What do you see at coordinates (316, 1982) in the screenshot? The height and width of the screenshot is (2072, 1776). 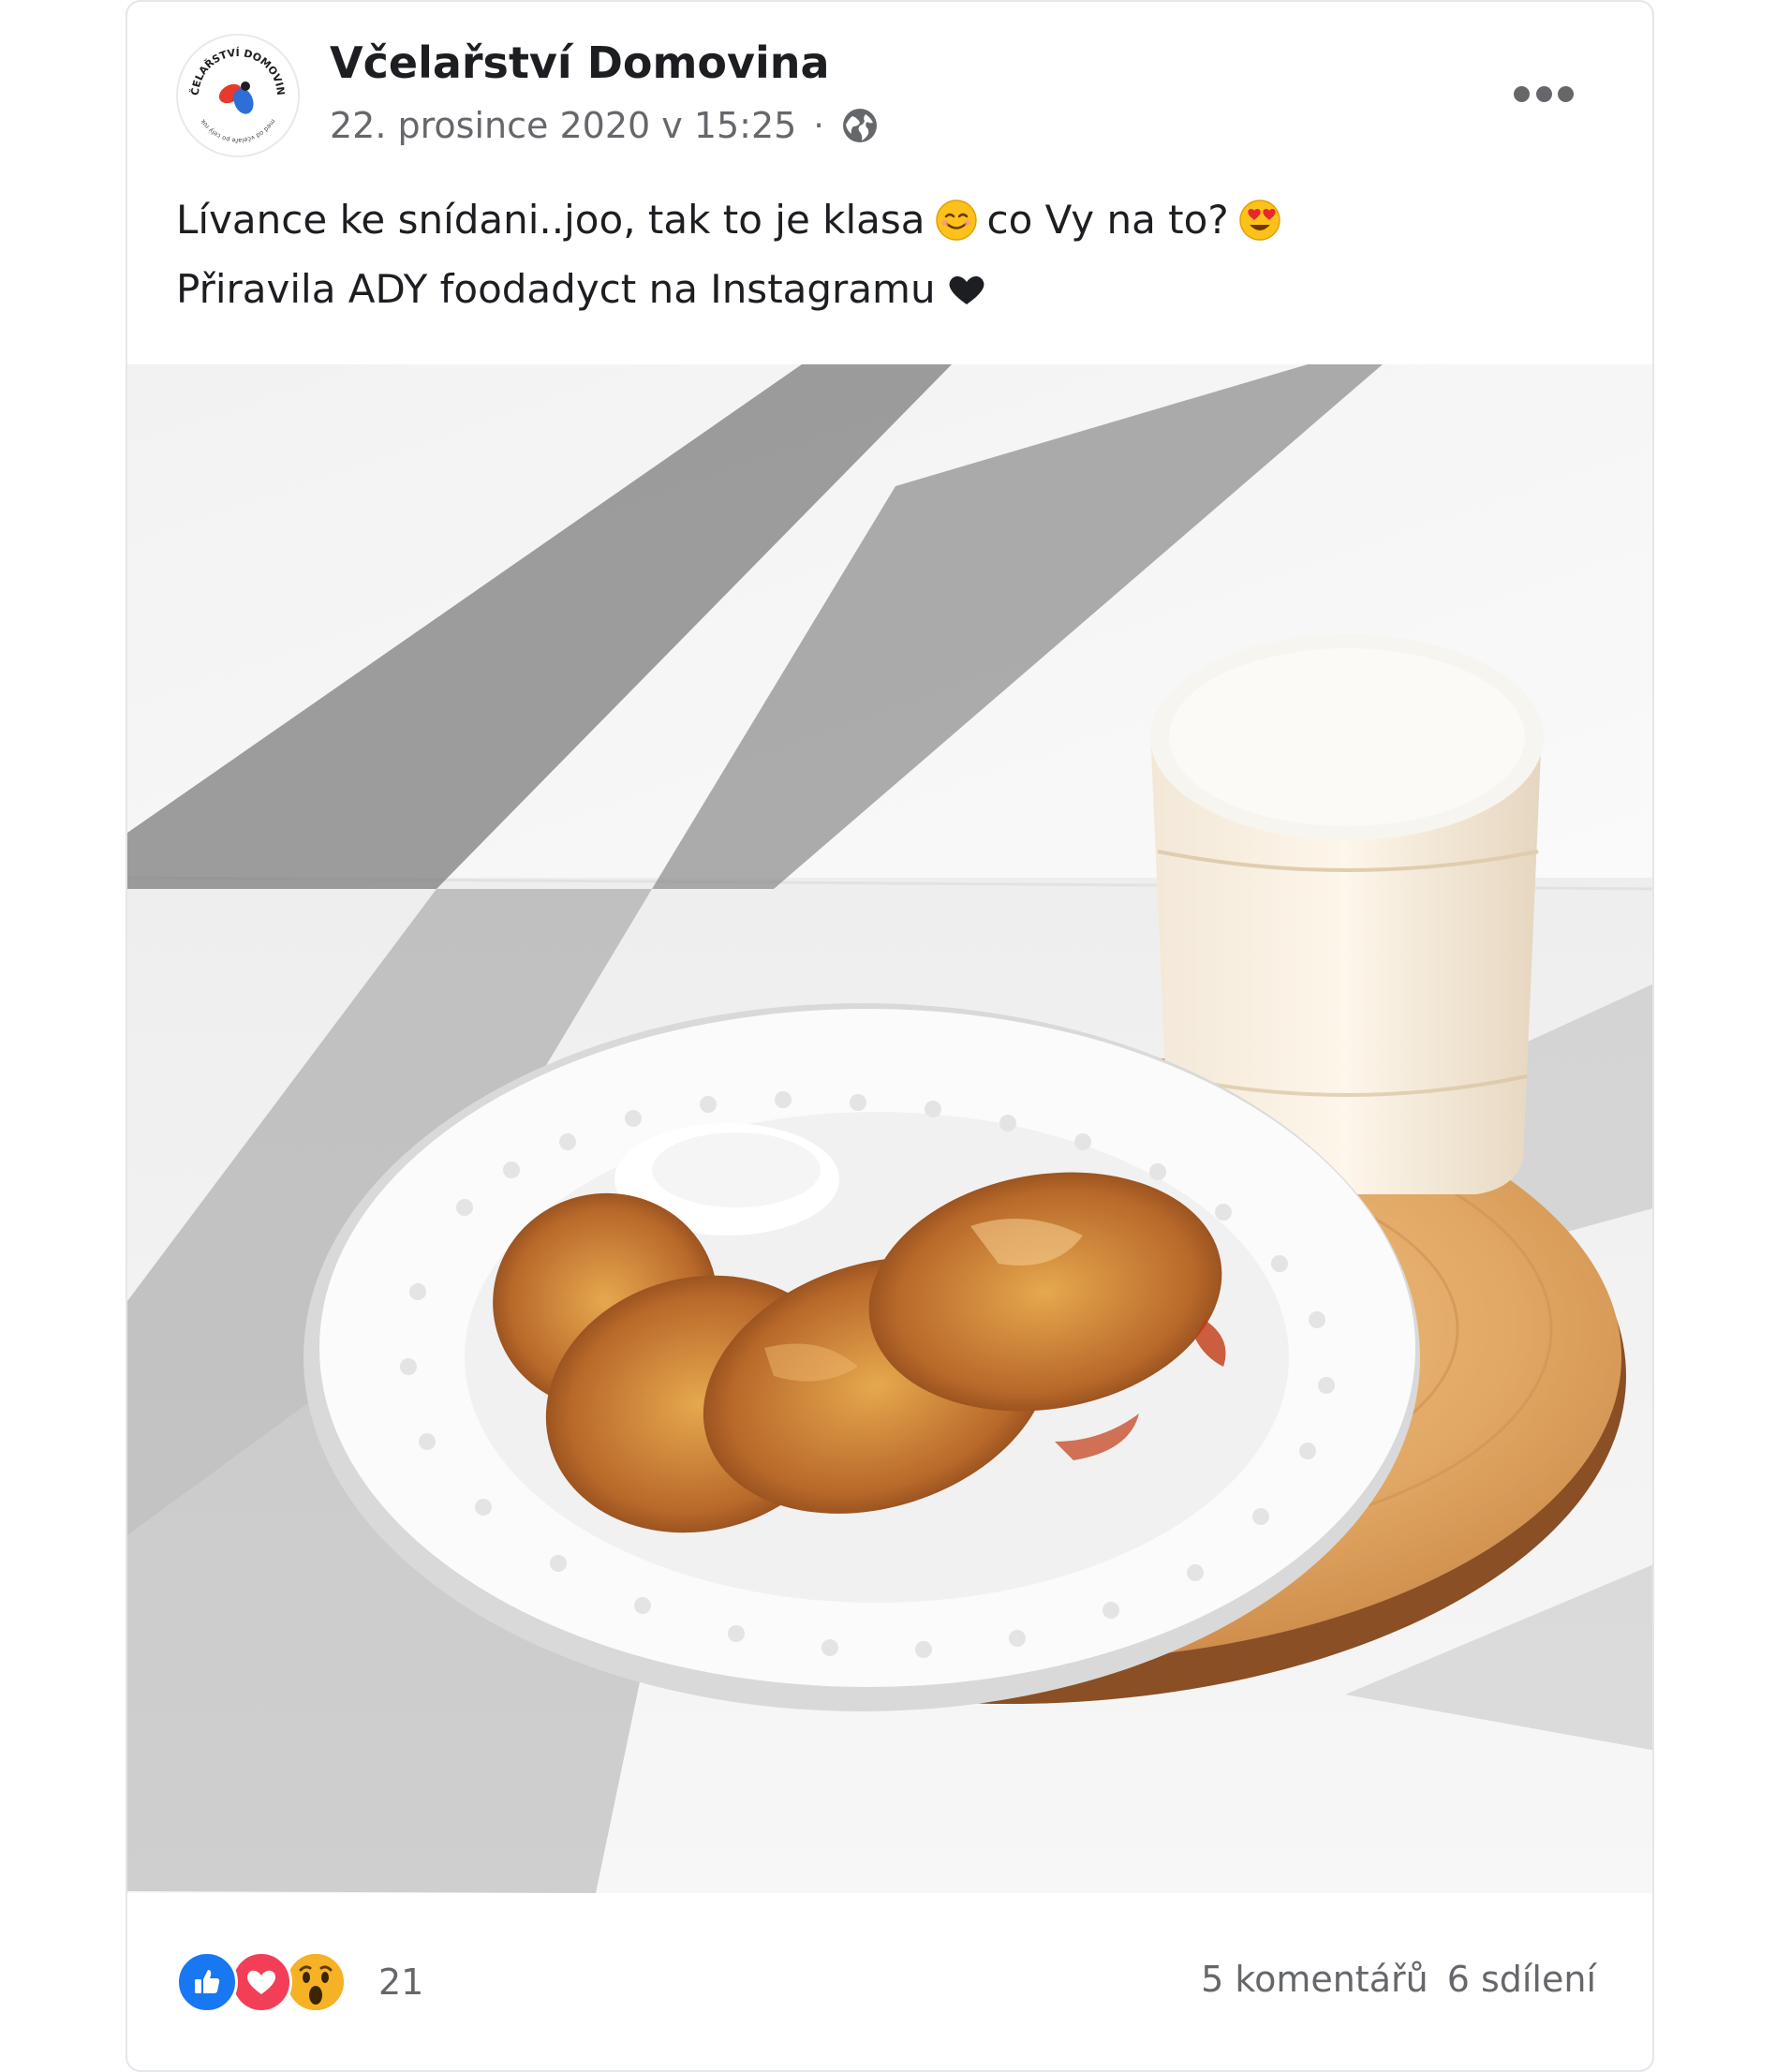 I see `wow-reaction-icon` at bounding box center [316, 1982].